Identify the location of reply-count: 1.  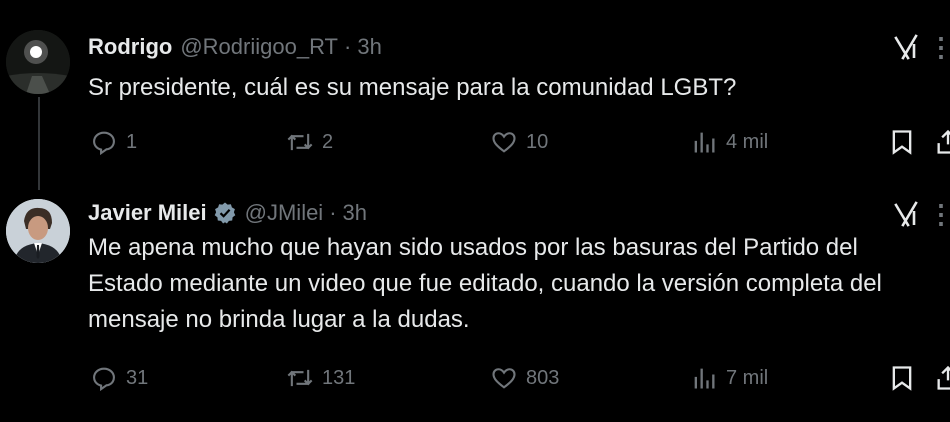
(132, 141).